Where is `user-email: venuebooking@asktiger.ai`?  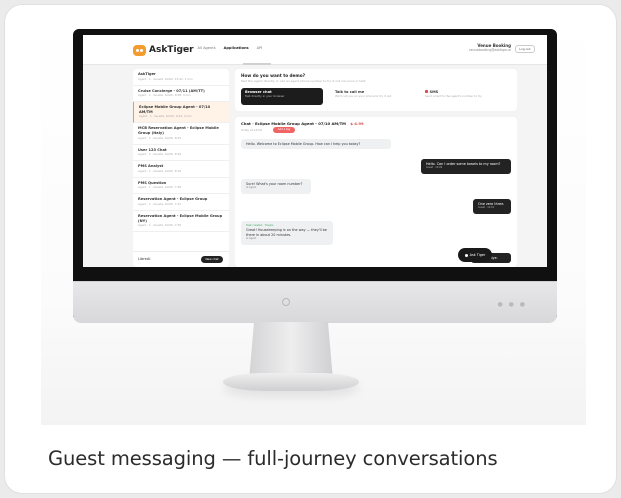 user-email: venuebooking@asktiger.ai is located at coordinates (489, 50).